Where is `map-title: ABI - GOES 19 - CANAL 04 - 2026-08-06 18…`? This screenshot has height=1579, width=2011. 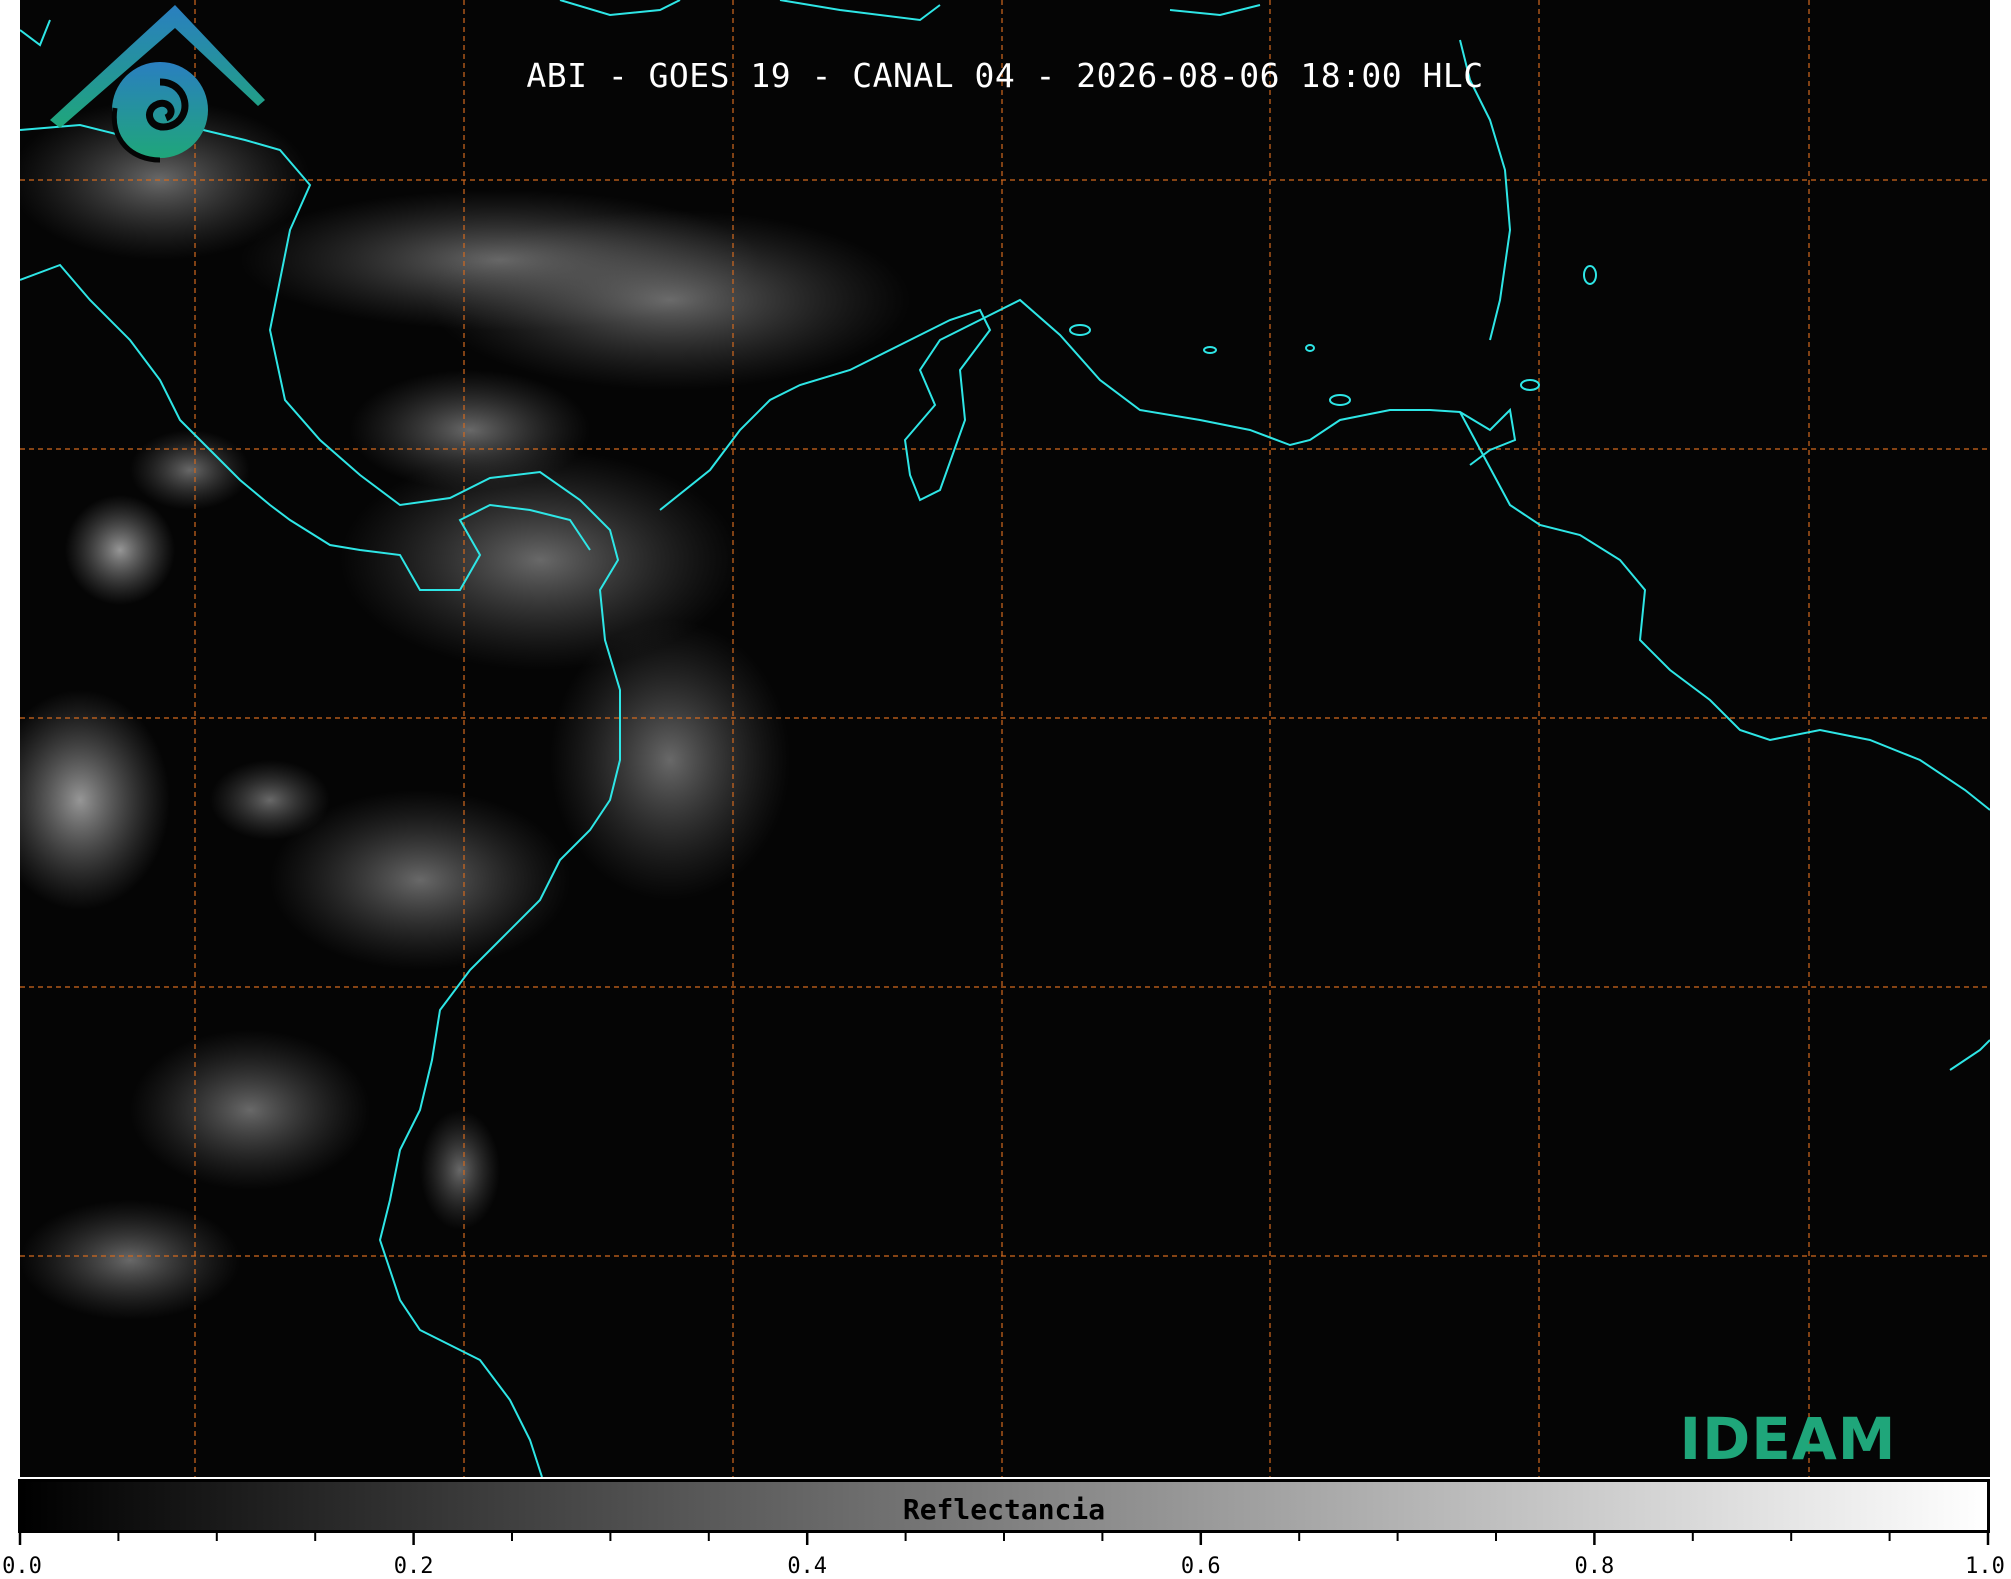
map-title: ABI - GOES 19 - CANAL 04 - 2026-08-06 18… is located at coordinates (1005, 75).